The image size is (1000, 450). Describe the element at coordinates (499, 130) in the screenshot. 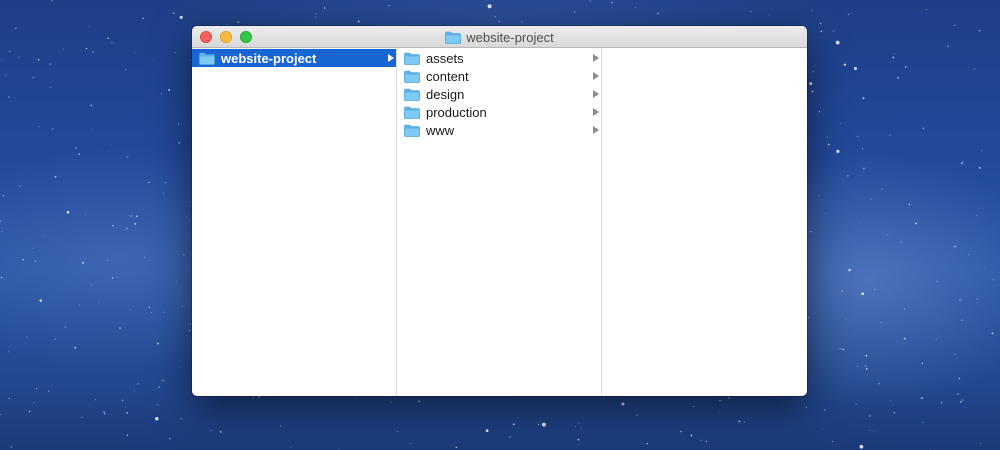

I see `list-item-www: www` at that location.